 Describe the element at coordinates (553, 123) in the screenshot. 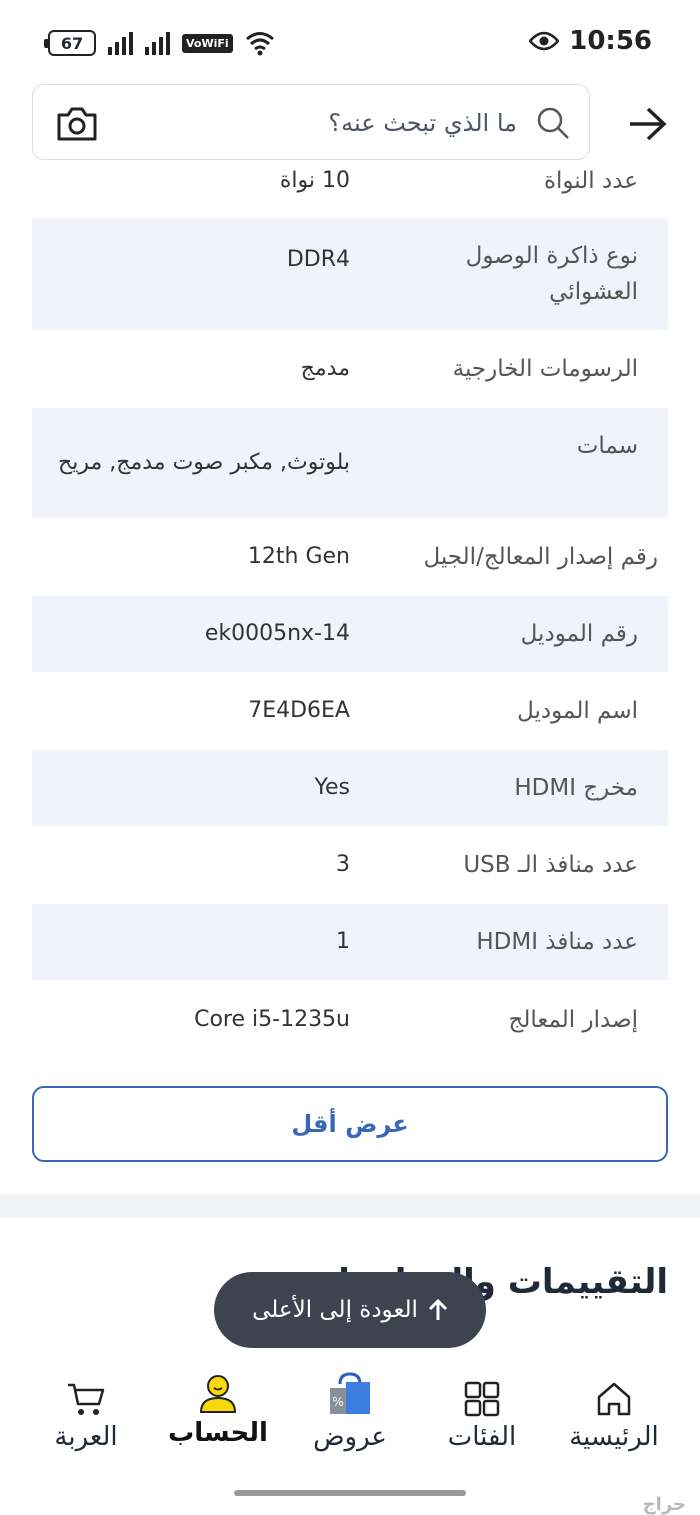

I see `search-icon` at that location.